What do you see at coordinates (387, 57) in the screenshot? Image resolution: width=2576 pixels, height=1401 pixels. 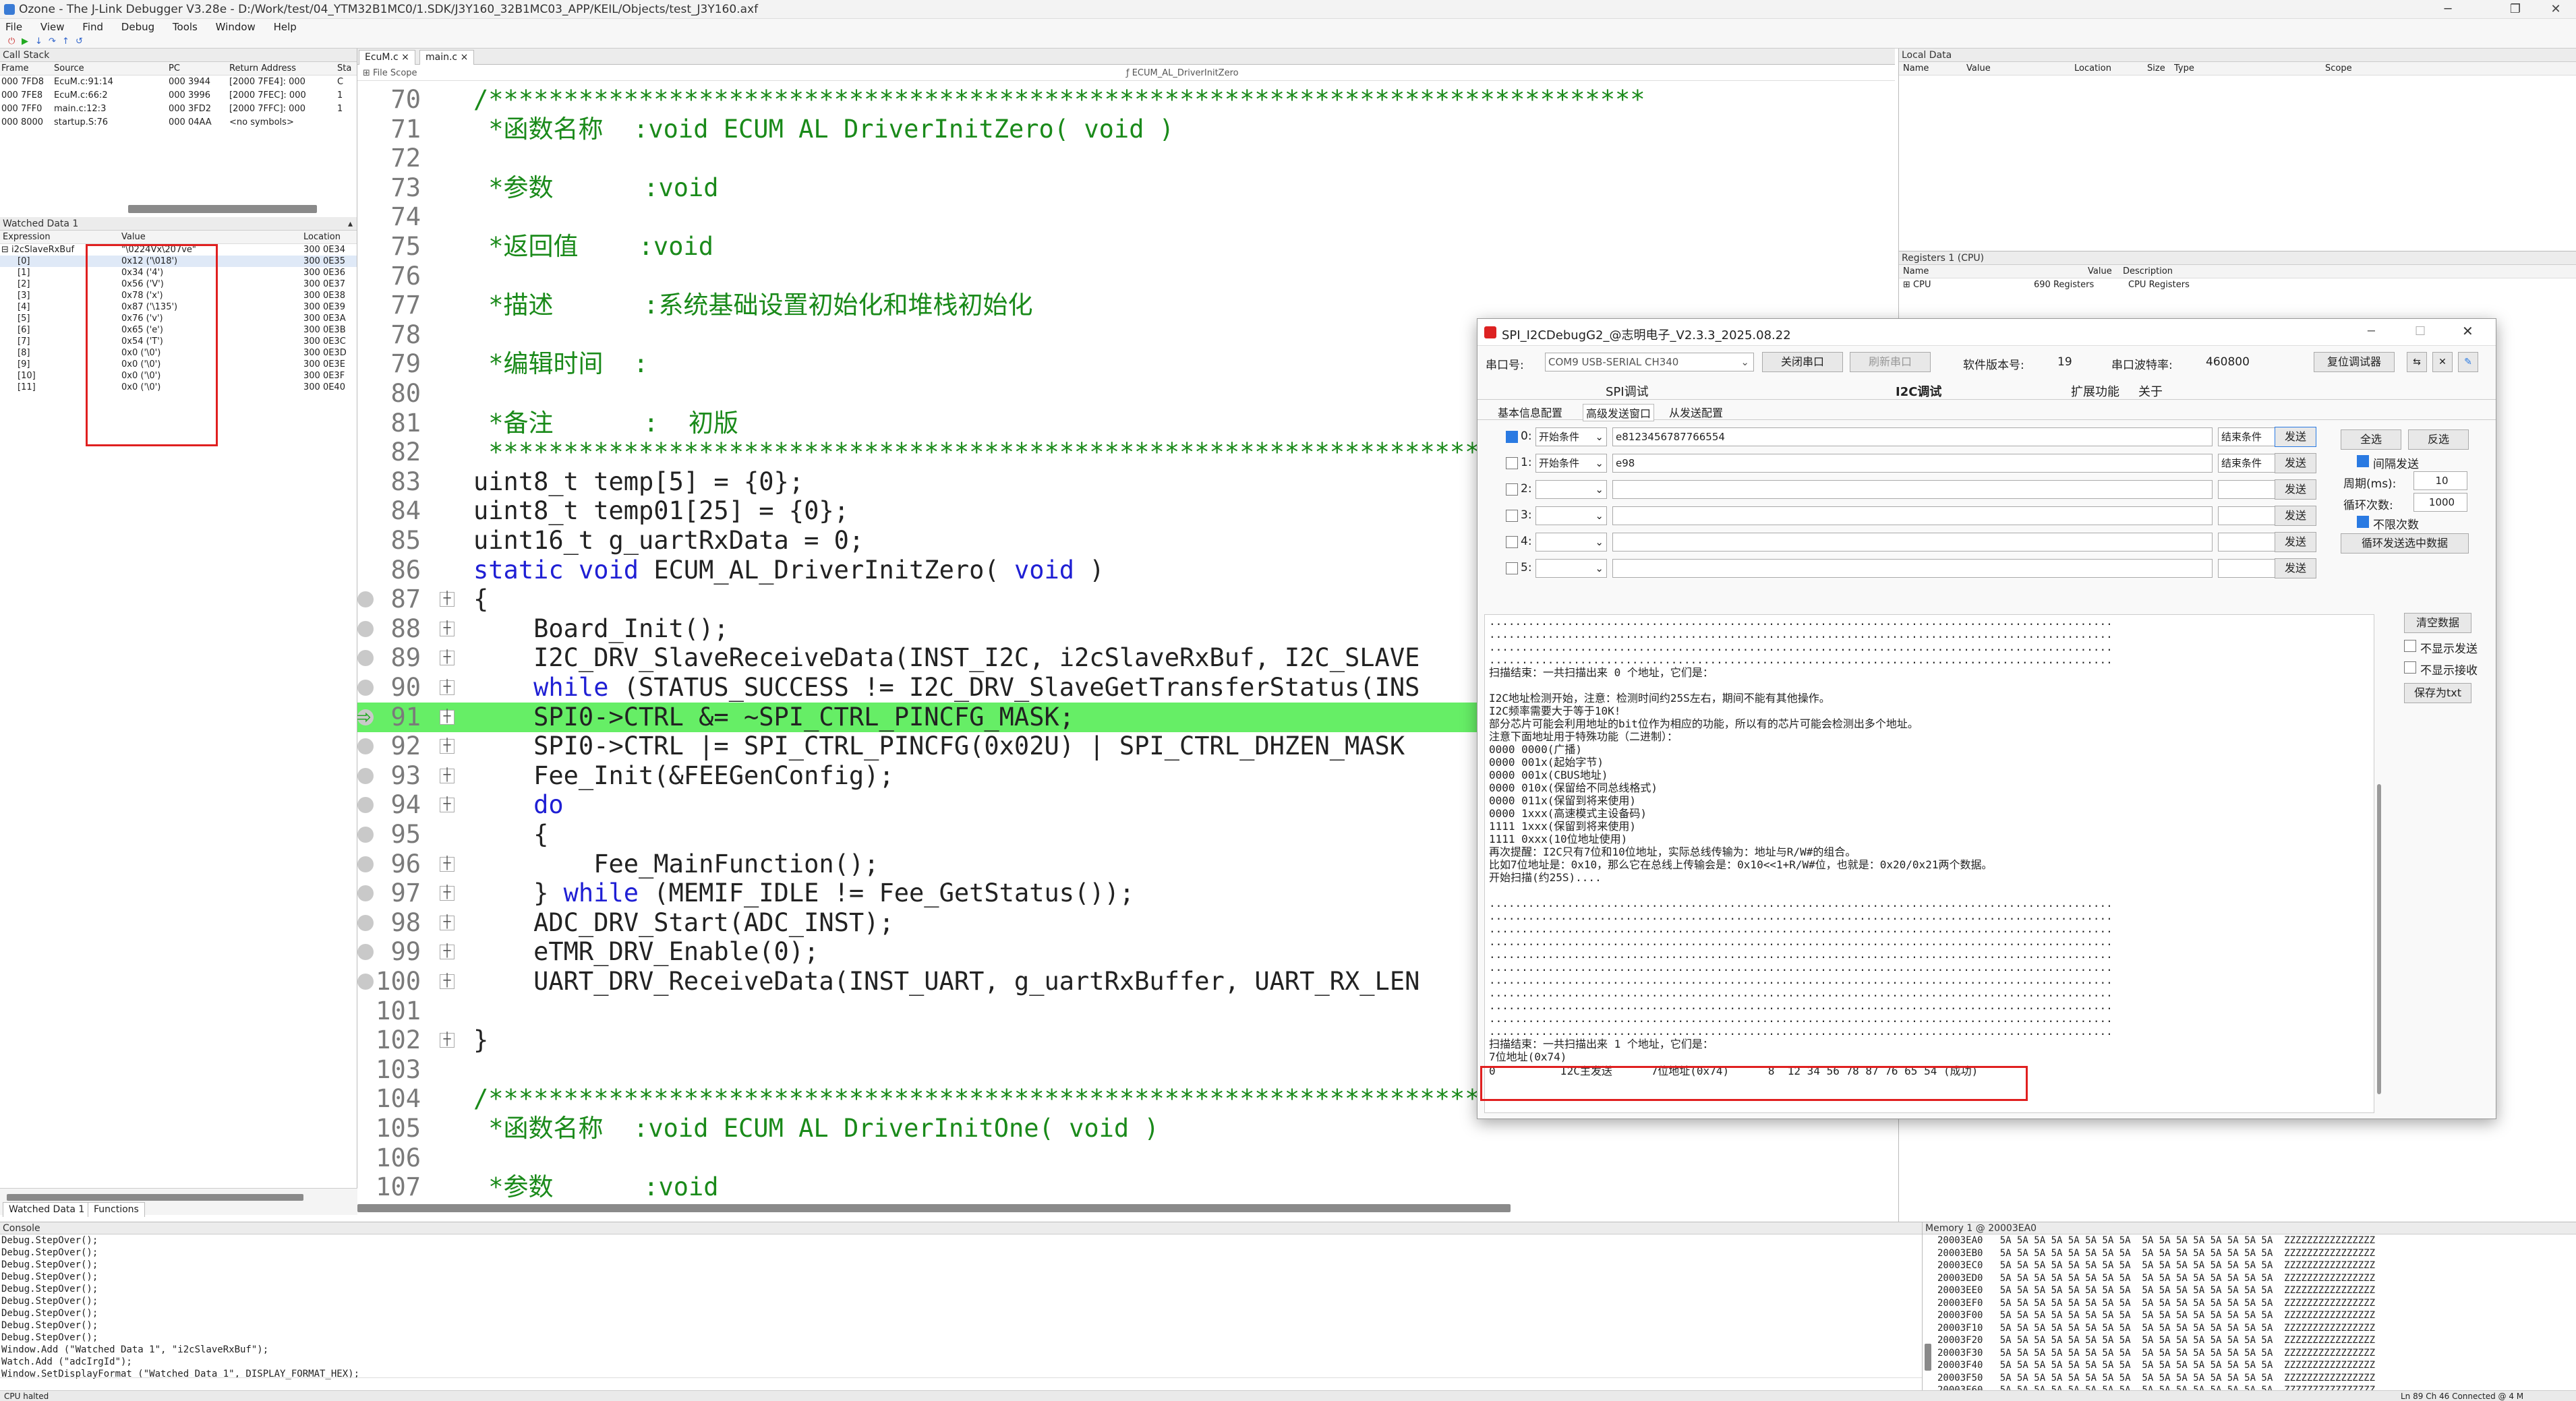 I see `tab-ecum-c: EcuM.c ×` at bounding box center [387, 57].